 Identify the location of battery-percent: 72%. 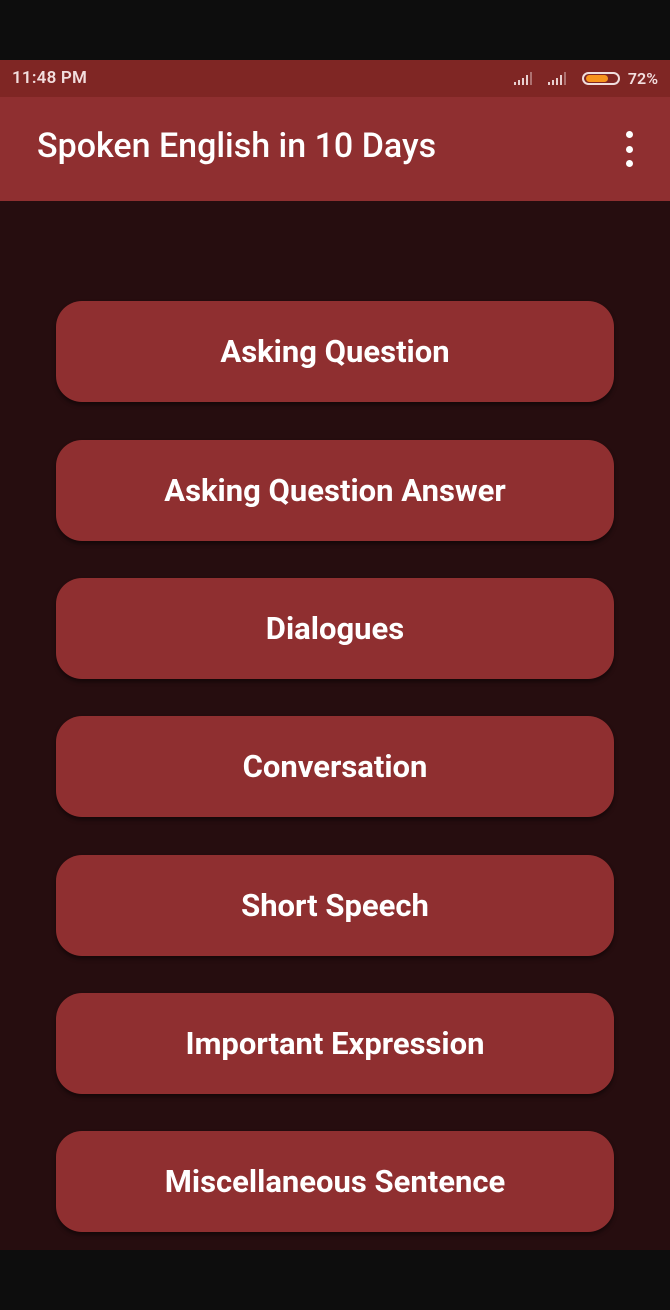
(642, 78).